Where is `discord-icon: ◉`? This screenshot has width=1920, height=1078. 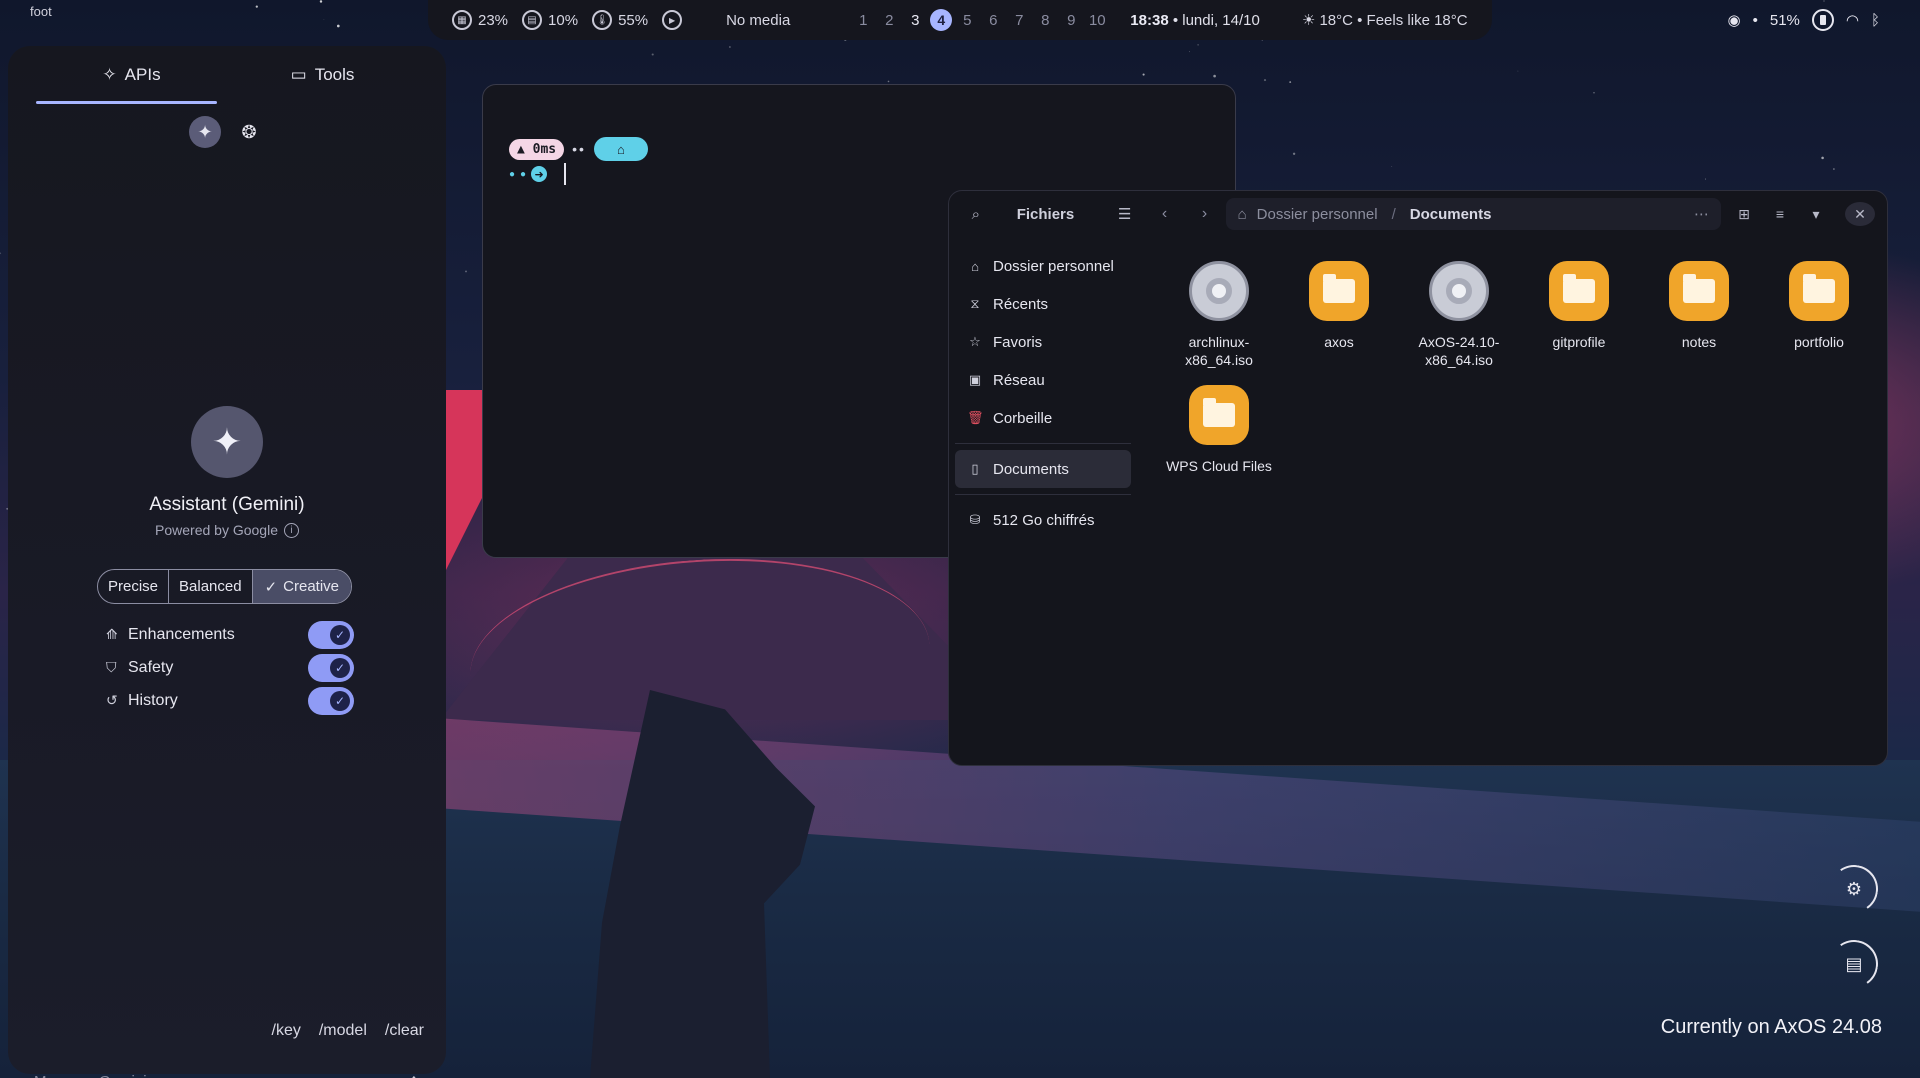
discord-icon: ◉ is located at coordinates (1734, 20).